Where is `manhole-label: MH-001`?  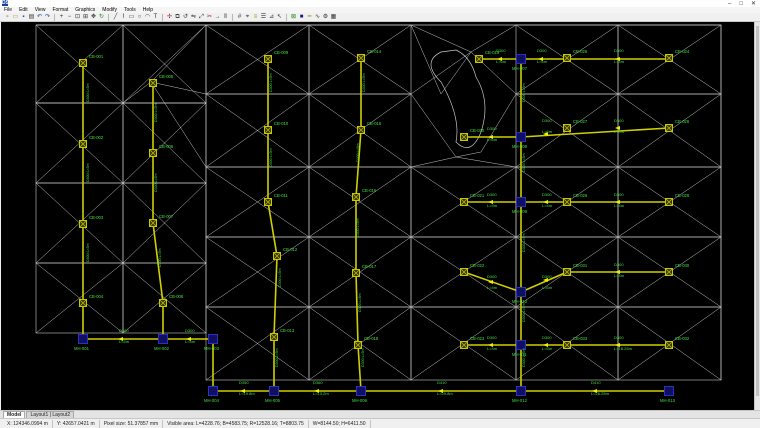 manhole-label: MH-001 is located at coordinates (82, 348).